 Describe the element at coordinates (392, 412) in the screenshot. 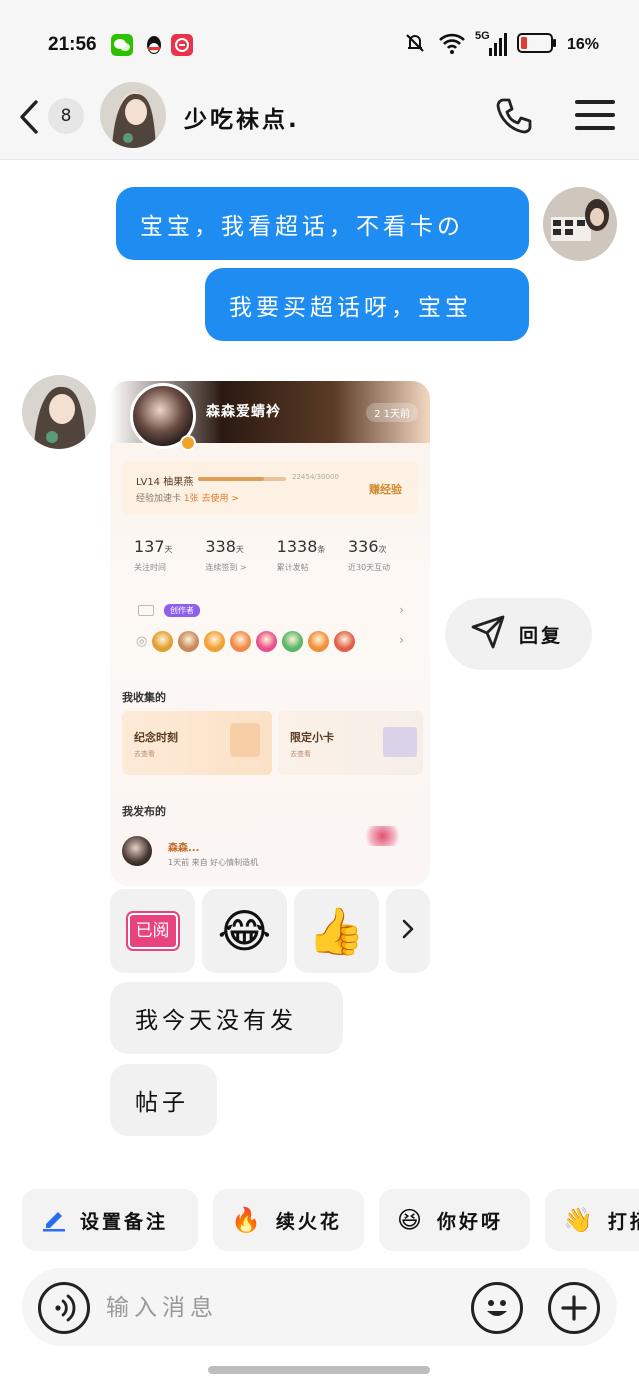

I see `card-days-badge: 2 1天前` at that location.